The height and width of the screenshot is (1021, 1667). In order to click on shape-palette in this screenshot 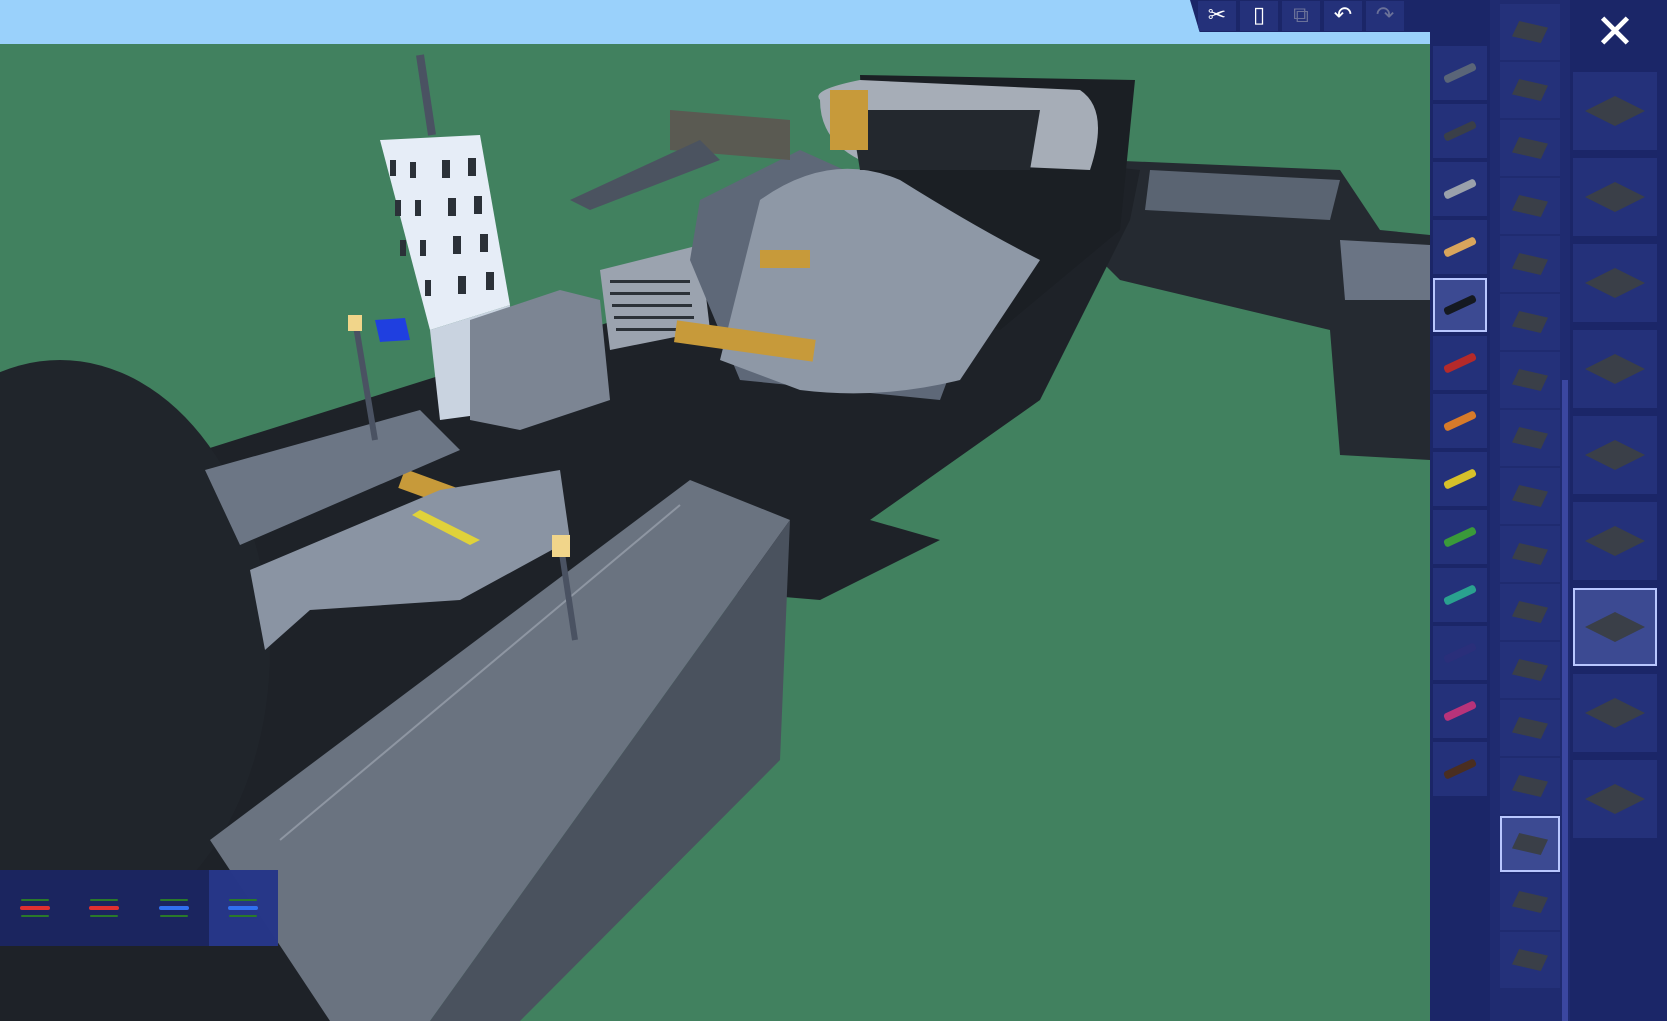, I will do `click(1530, 510)`.